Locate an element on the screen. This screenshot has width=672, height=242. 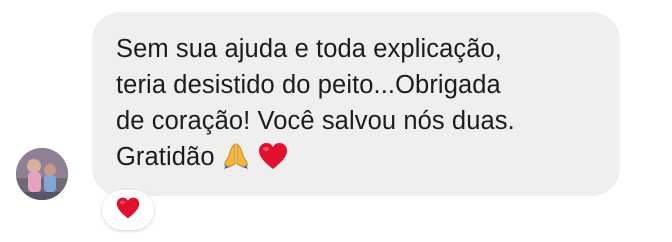
avatar is located at coordinates (42, 174).